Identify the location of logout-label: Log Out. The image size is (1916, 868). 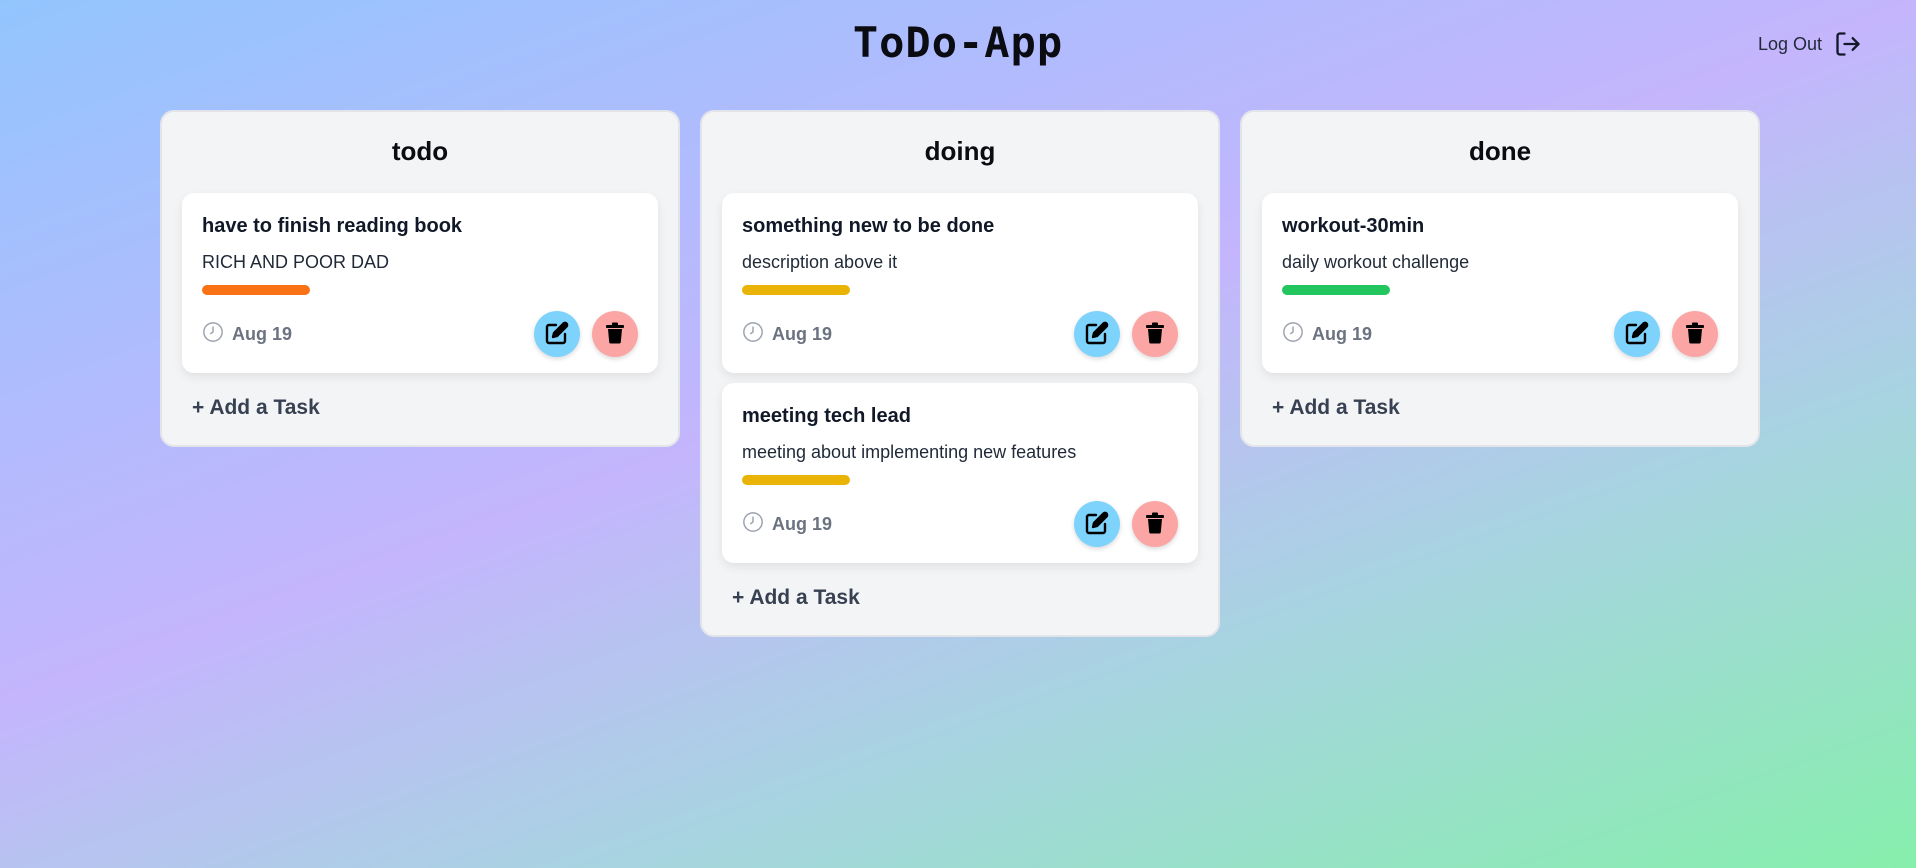
(1789, 43).